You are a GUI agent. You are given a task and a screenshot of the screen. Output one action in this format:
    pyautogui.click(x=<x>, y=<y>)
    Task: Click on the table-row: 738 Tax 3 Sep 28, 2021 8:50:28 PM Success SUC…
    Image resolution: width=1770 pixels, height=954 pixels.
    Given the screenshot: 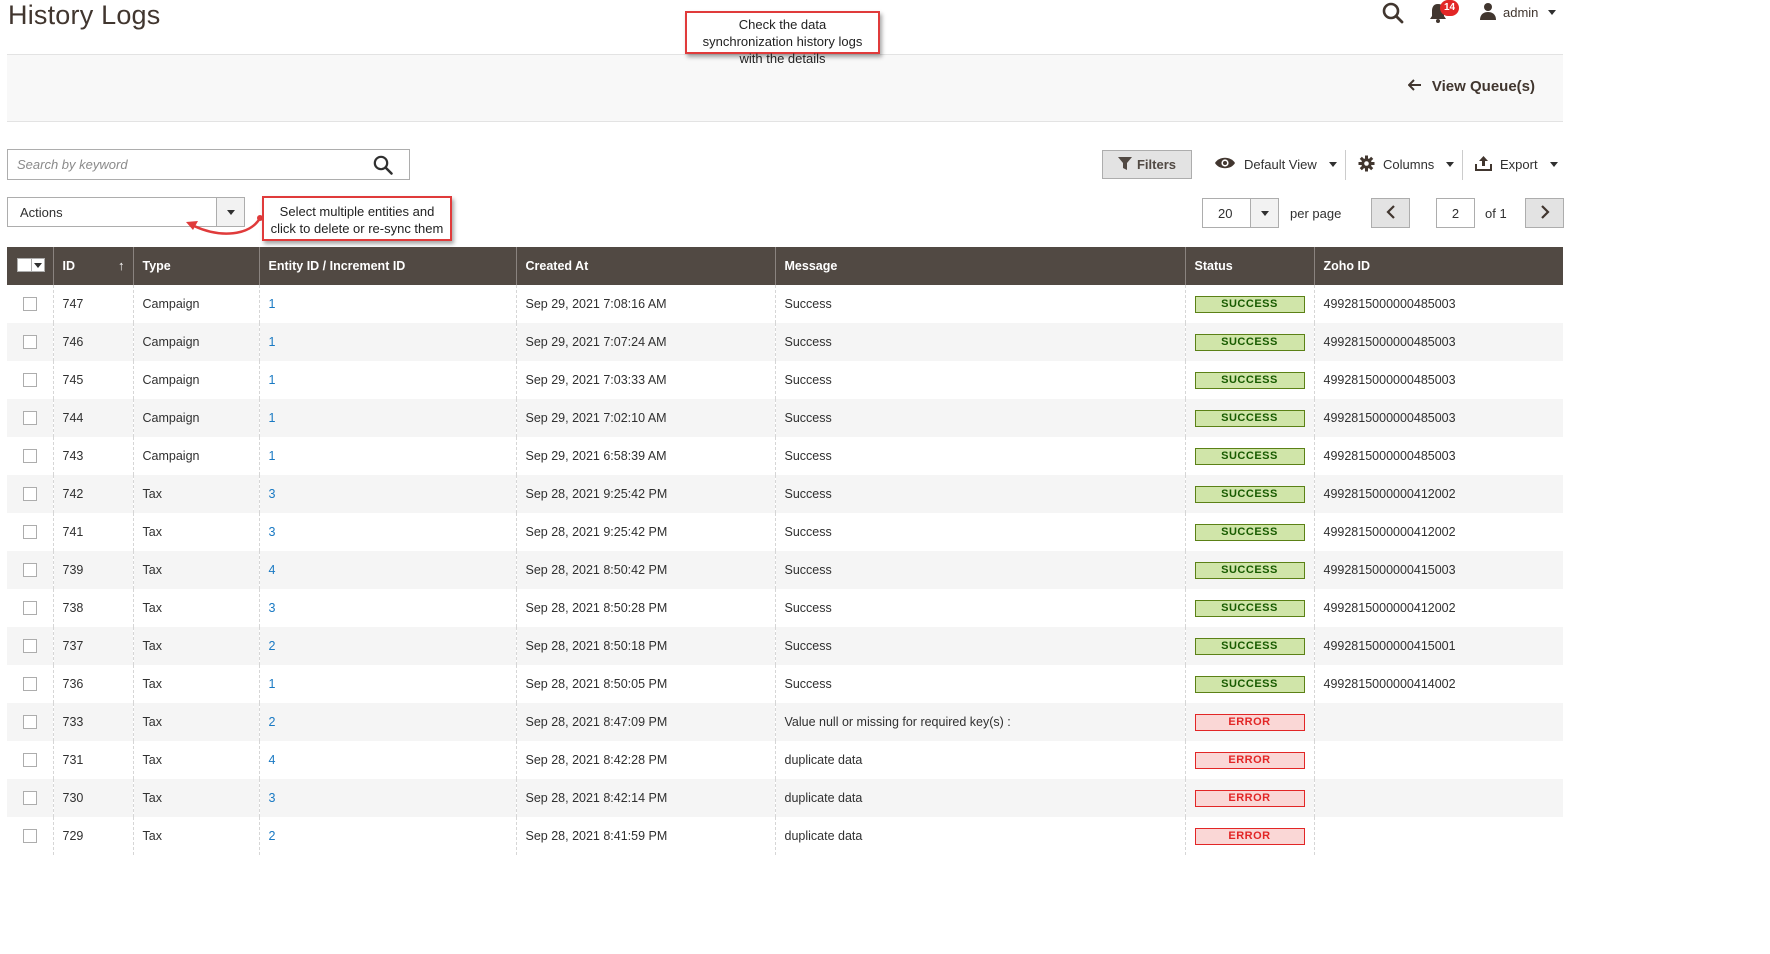 What is the action you would take?
    pyautogui.click(x=785, y=608)
    